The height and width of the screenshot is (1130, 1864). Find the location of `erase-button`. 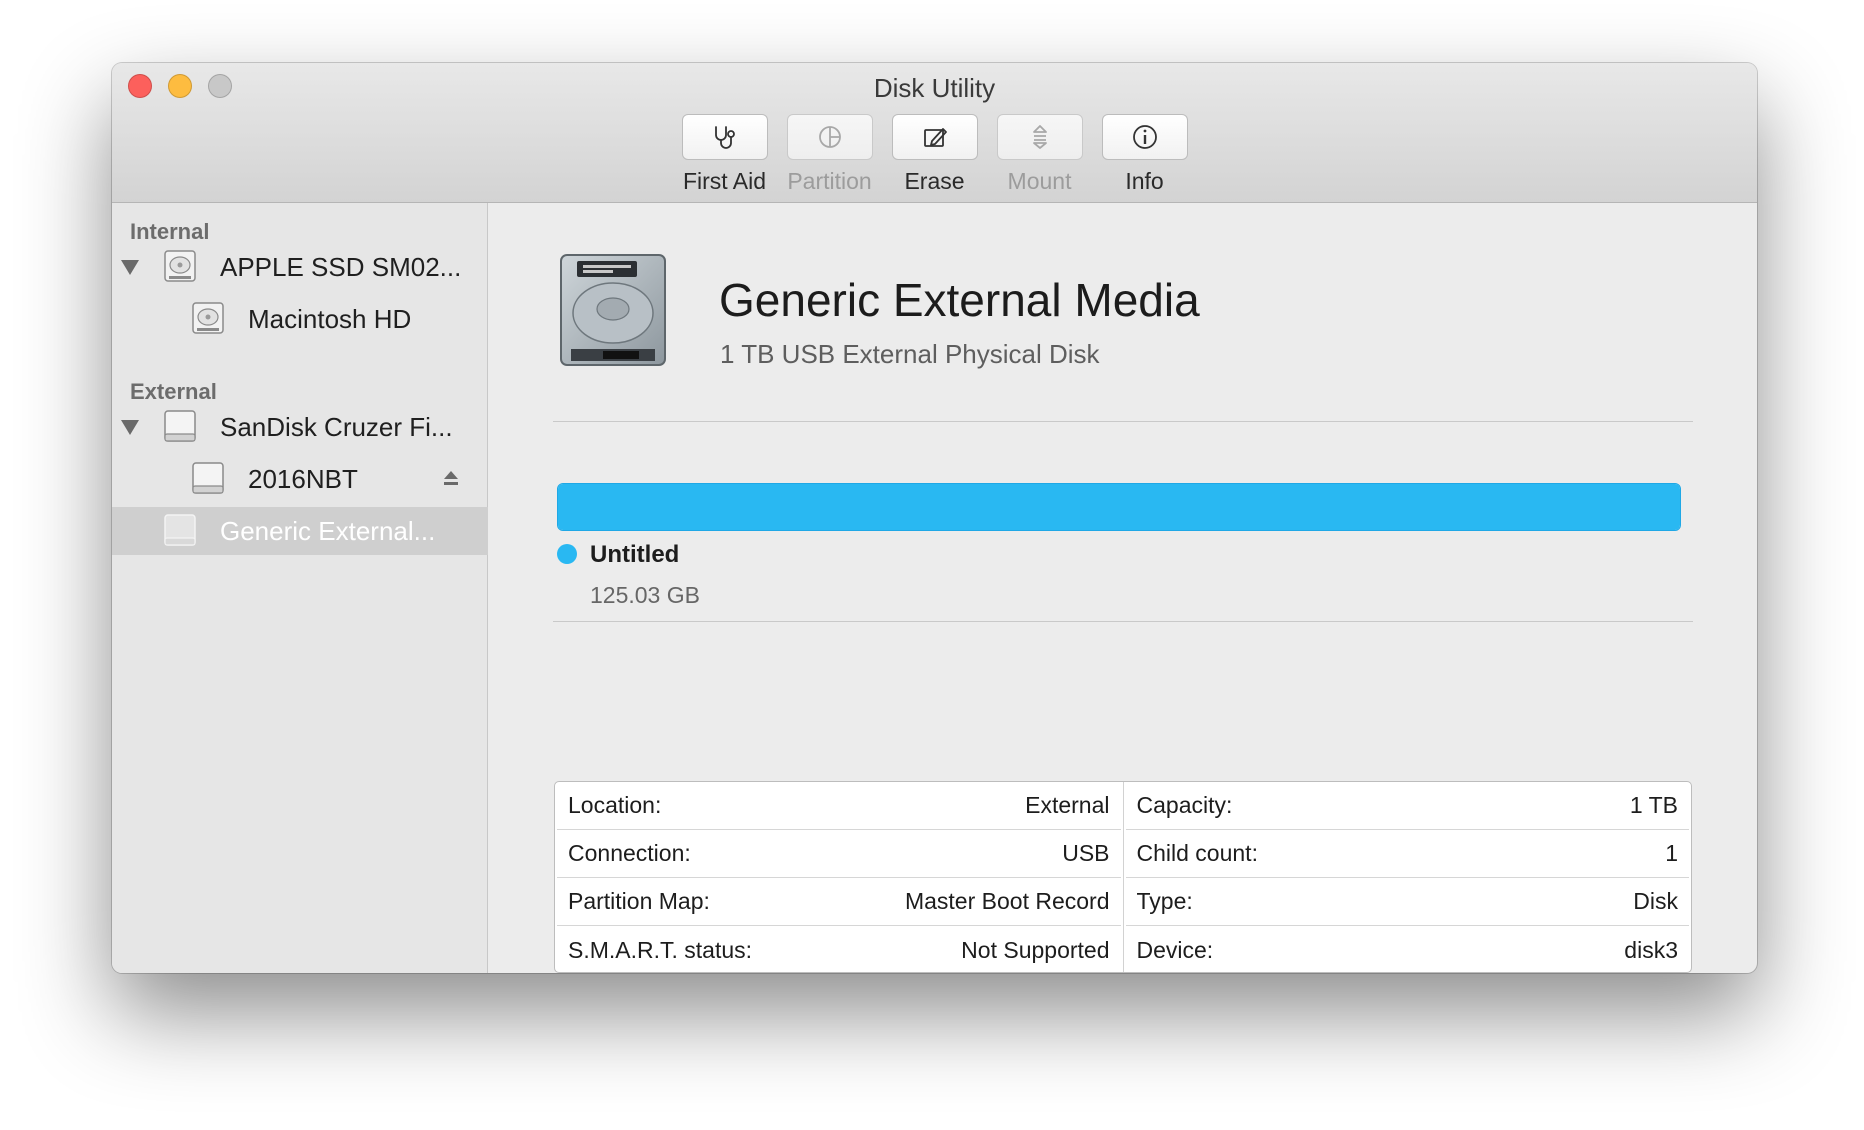

erase-button is located at coordinates (934, 137).